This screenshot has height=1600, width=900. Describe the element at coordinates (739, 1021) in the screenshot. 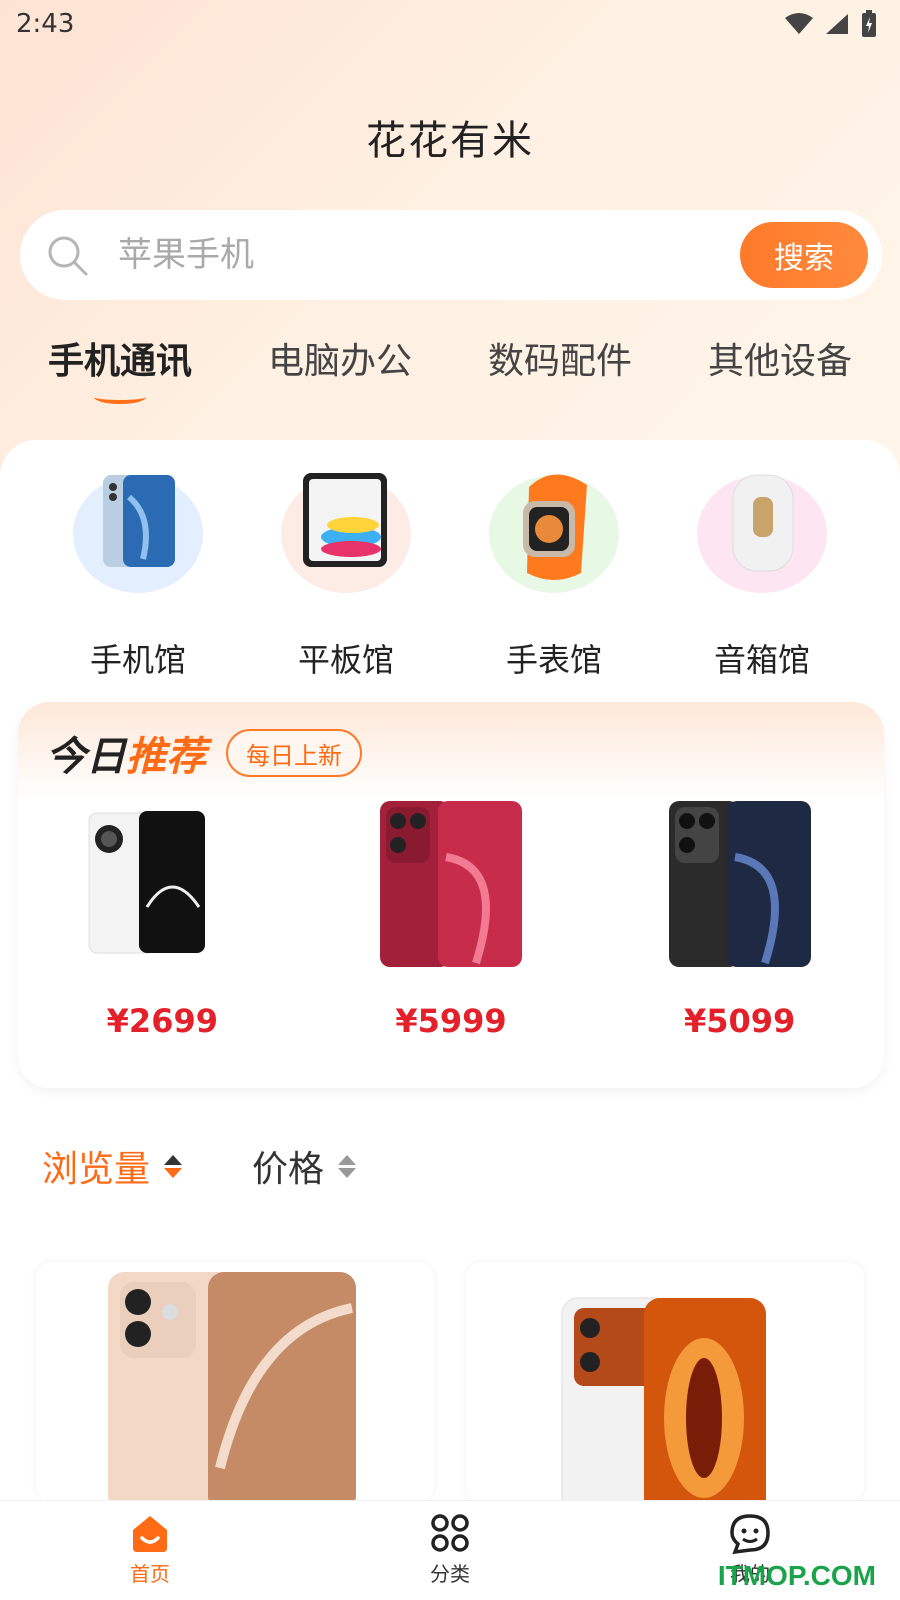

I see `product-price: ¥5099` at that location.